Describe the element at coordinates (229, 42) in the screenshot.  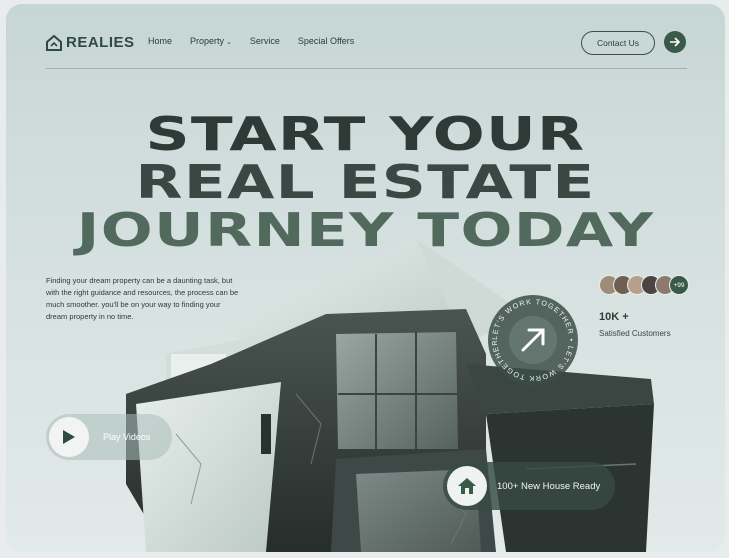
I see `chevron-down-icon: ⌄` at that location.